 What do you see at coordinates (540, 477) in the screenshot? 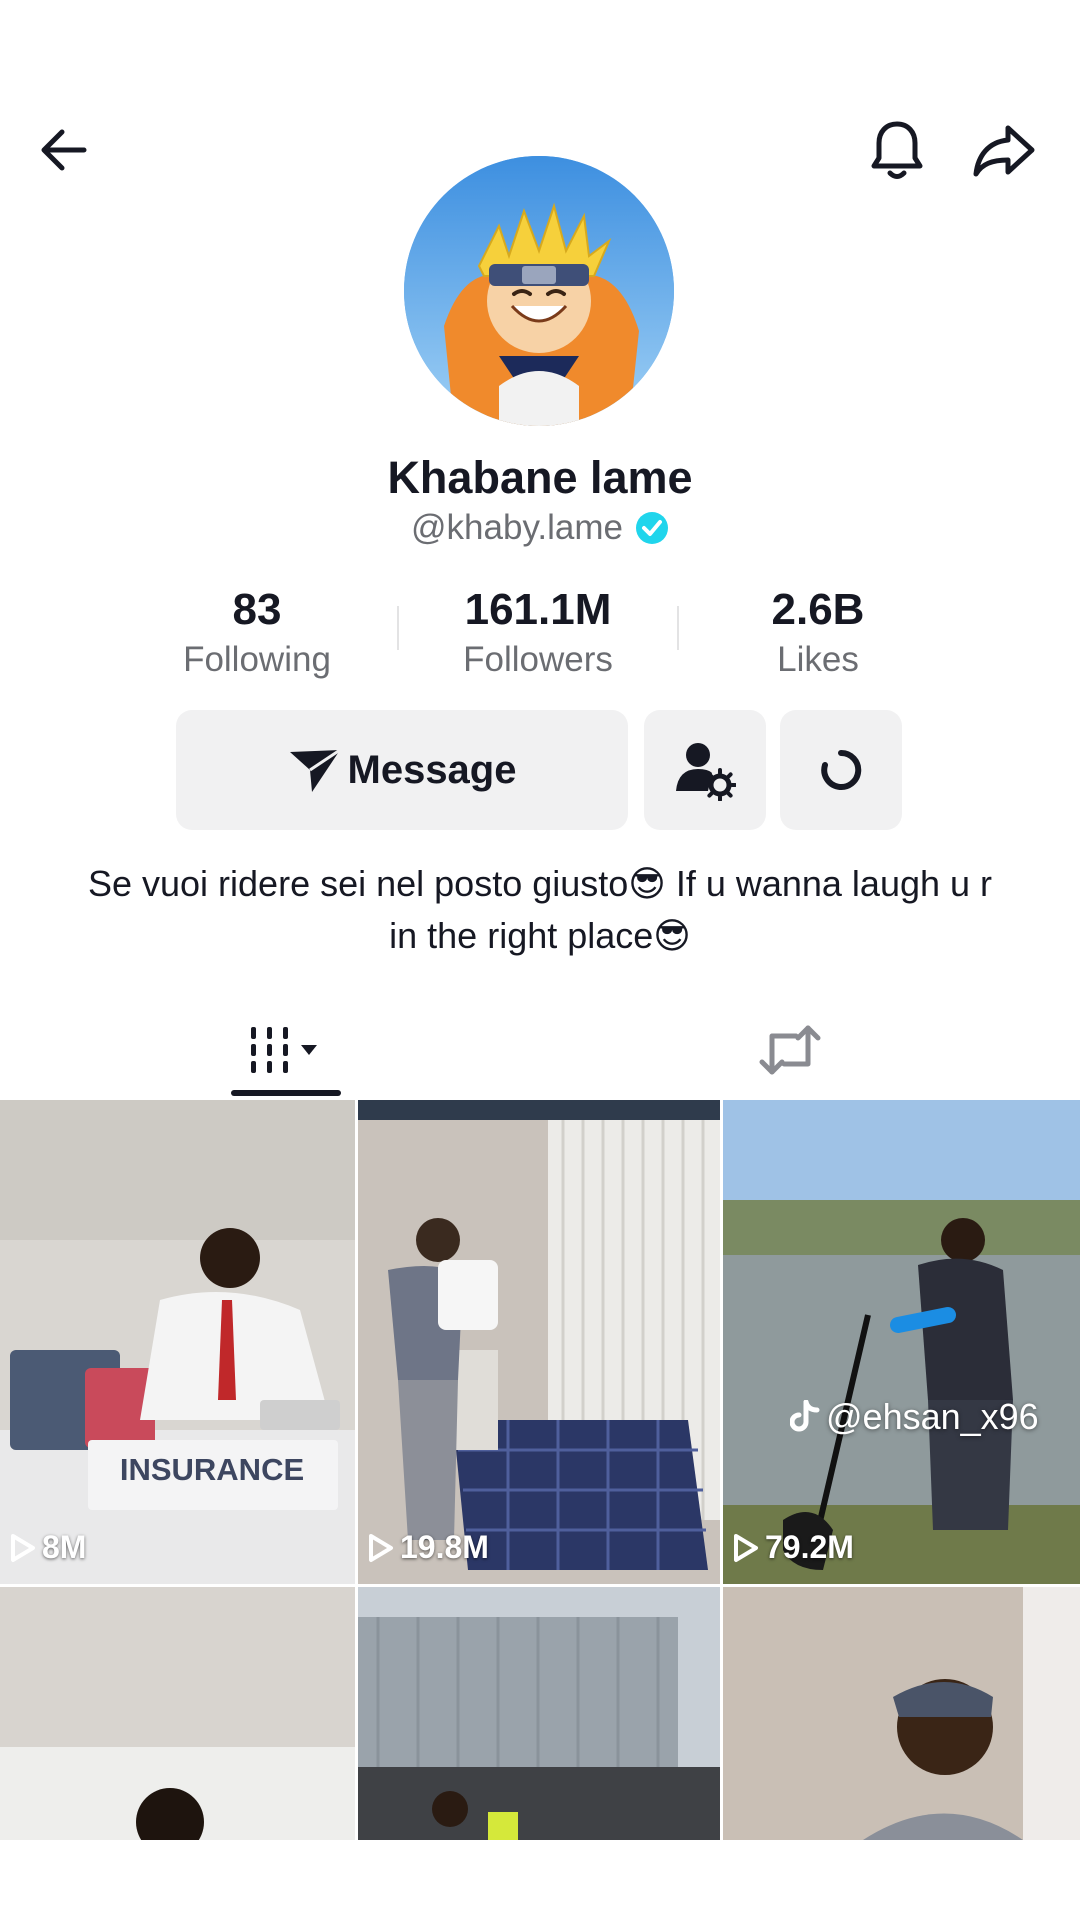
I see `profile-name: Khabane lame` at bounding box center [540, 477].